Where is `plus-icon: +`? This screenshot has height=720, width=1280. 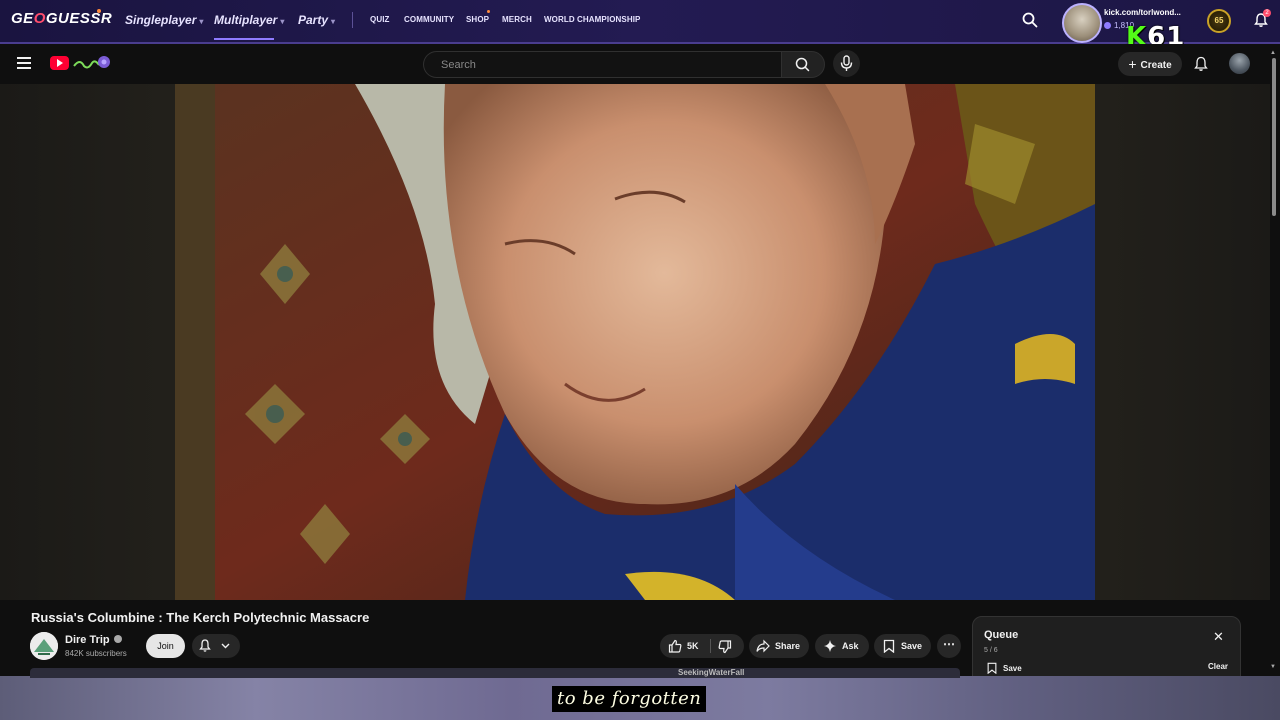
plus-icon: + is located at coordinates (1132, 64).